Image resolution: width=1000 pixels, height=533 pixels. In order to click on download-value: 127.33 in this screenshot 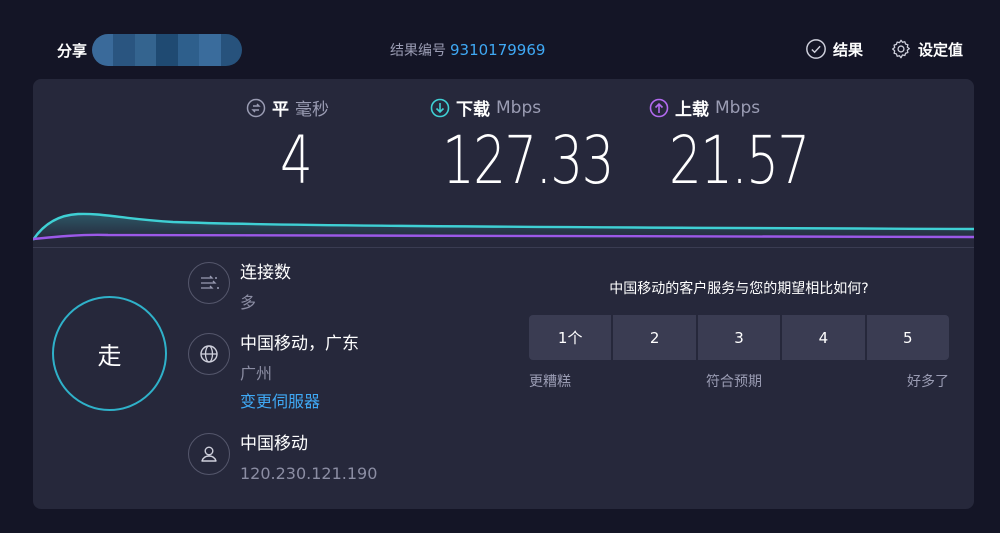, I will do `click(528, 160)`.